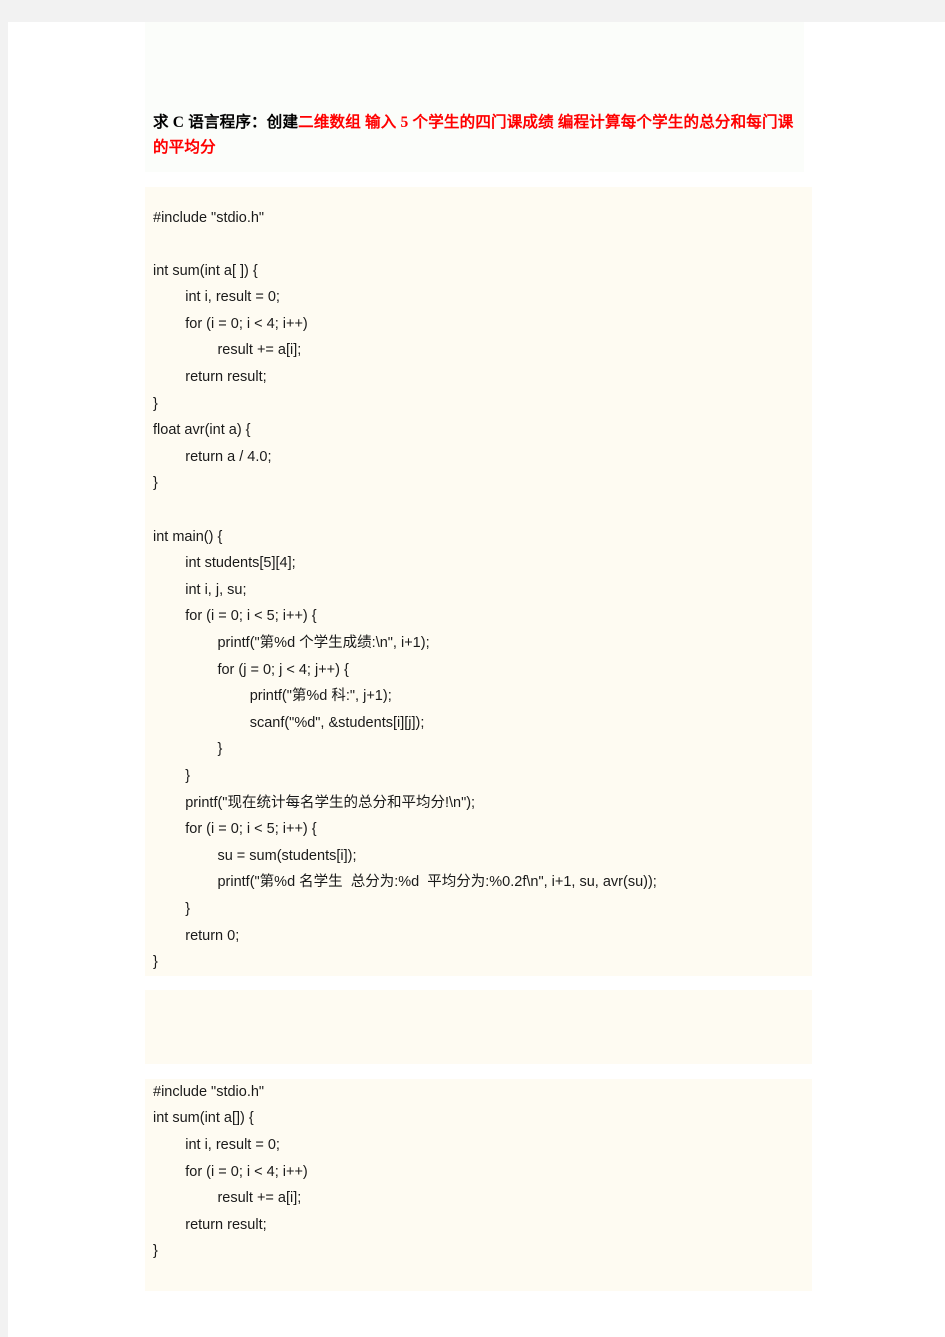 The image size is (945, 1337). What do you see at coordinates (314, 802) in the screenshot?
I see `code-line: printf("现在统计每名学生的总分和平均分!\n");` at bounding box center [314, 802].